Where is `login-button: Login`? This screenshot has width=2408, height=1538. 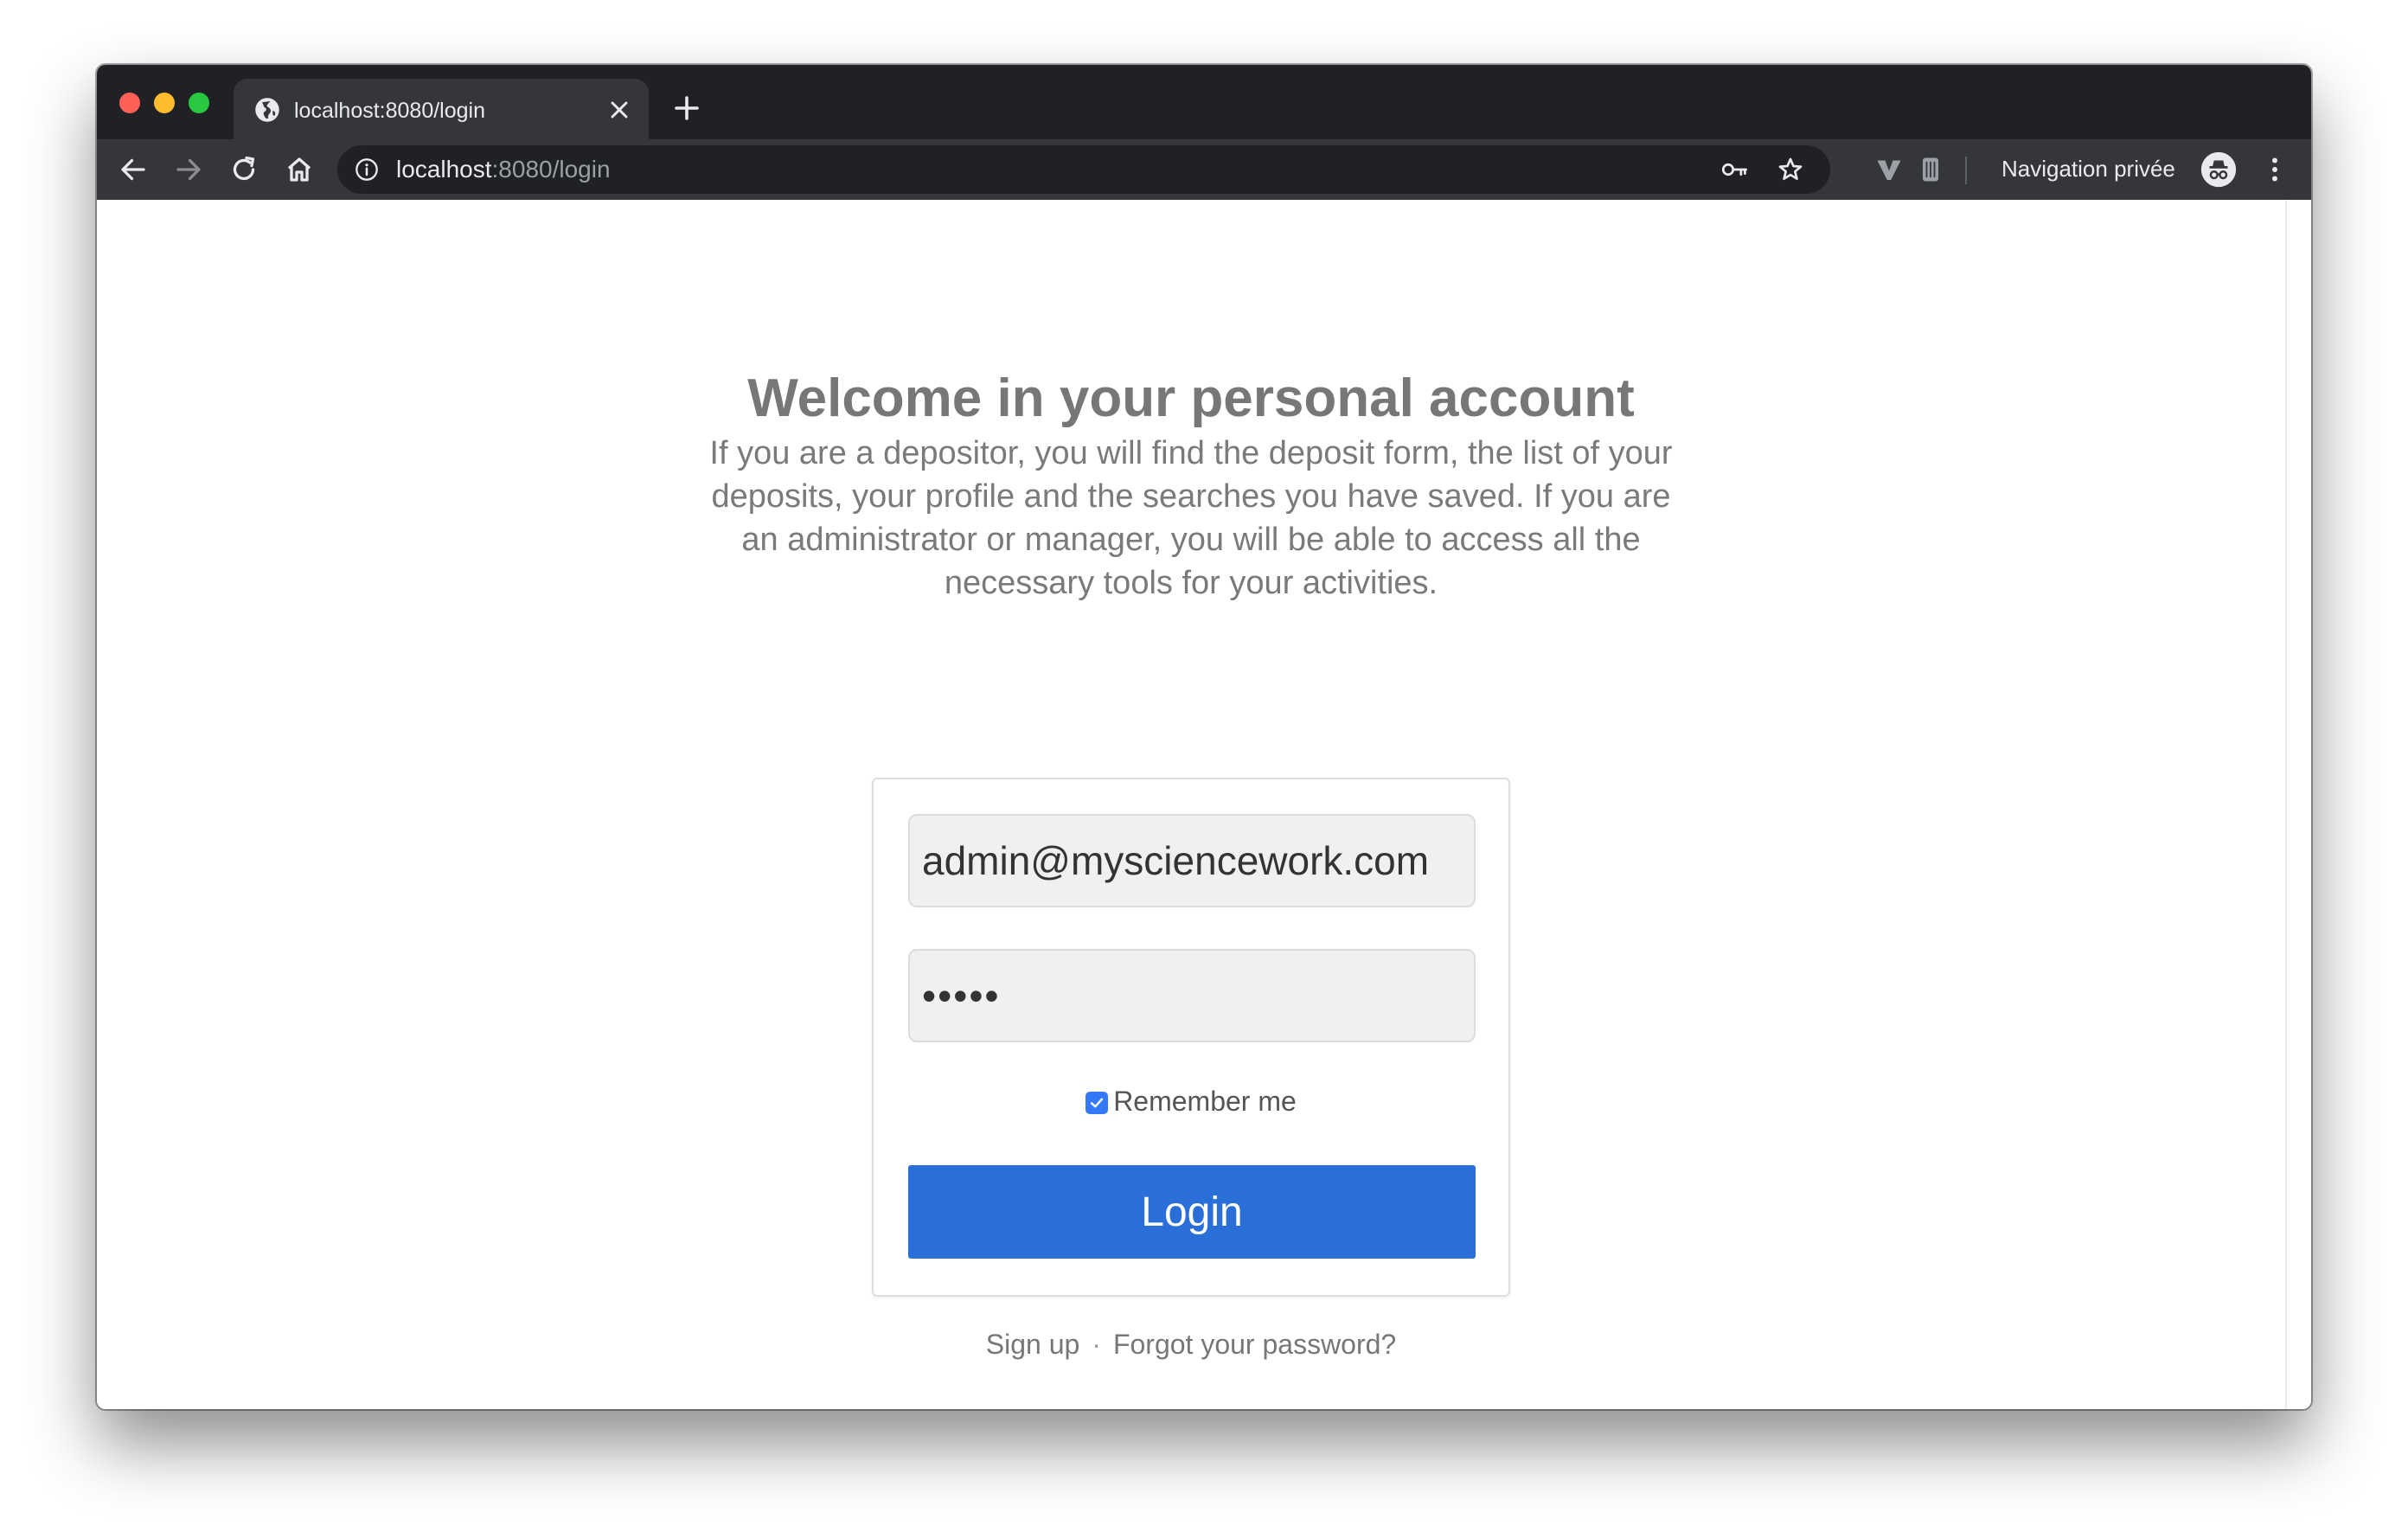
login-button: Login is located at coordinates (1192, 1212).